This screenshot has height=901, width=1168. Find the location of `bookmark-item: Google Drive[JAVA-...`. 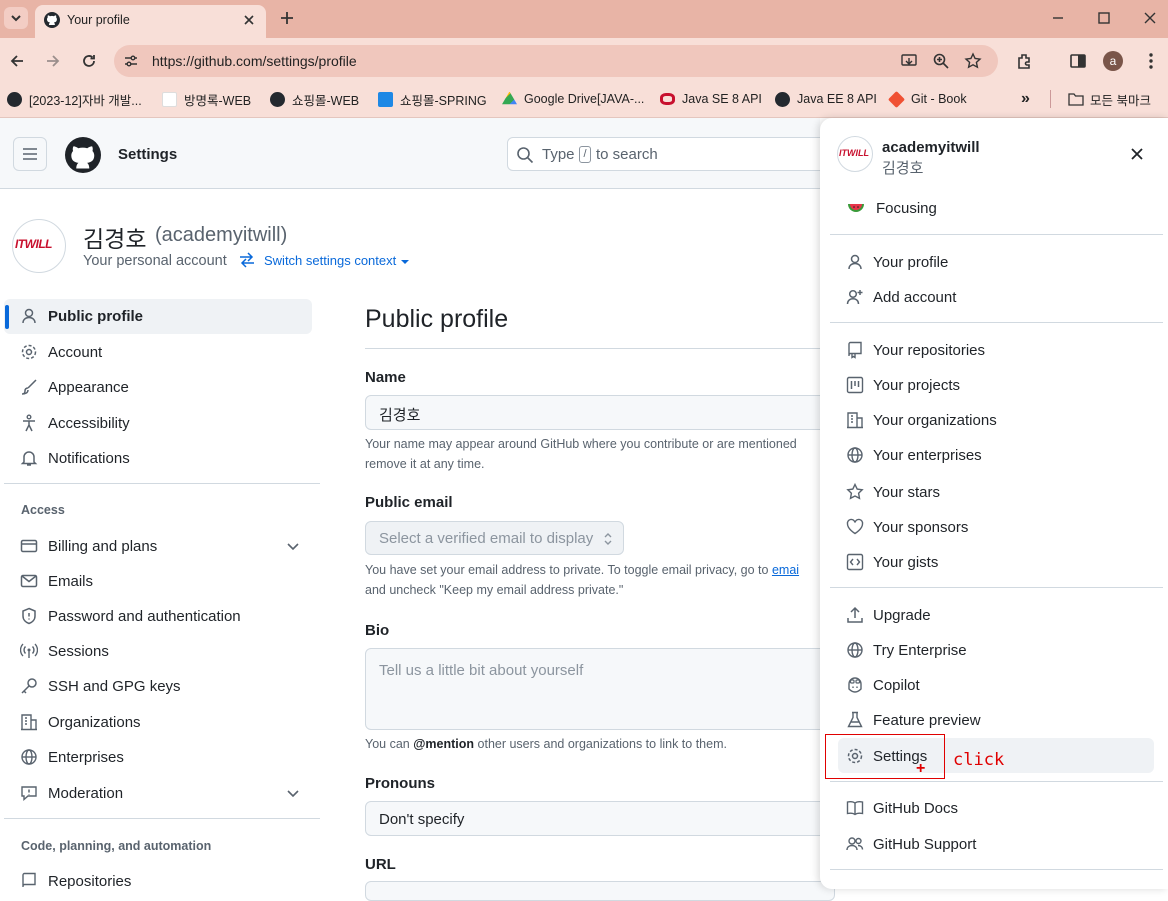

bookmark-item: Google Drive[JAVA-... is located at coordinates (573, 99).